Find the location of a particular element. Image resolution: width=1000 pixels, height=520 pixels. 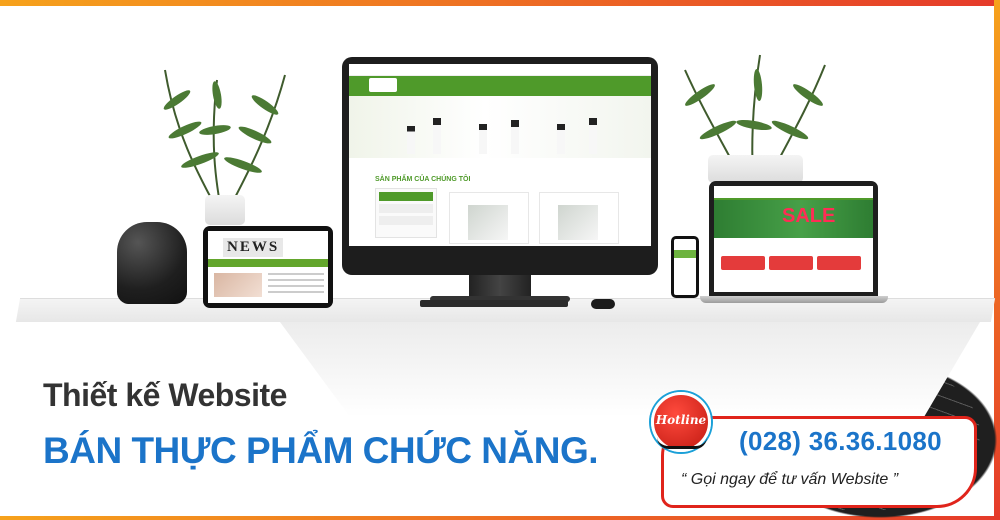

headset-icon is located at coordinates (682, 443).